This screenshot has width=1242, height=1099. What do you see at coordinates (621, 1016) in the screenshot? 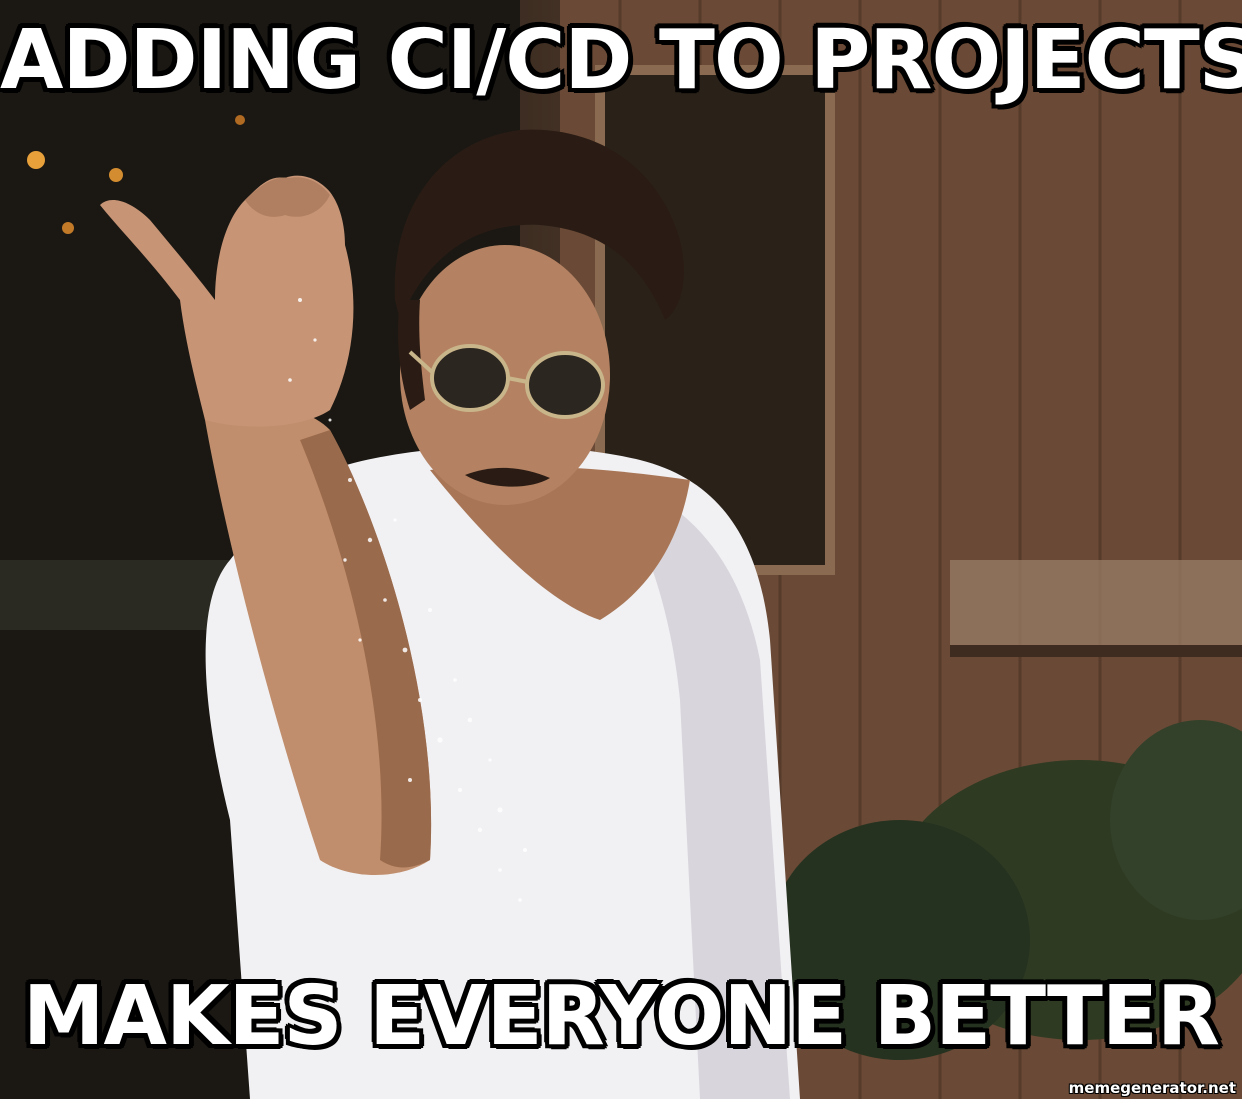
I see `meme-bottom-caption: MAKES EVERYONE BETTER` at bounding box center [621, 1016].